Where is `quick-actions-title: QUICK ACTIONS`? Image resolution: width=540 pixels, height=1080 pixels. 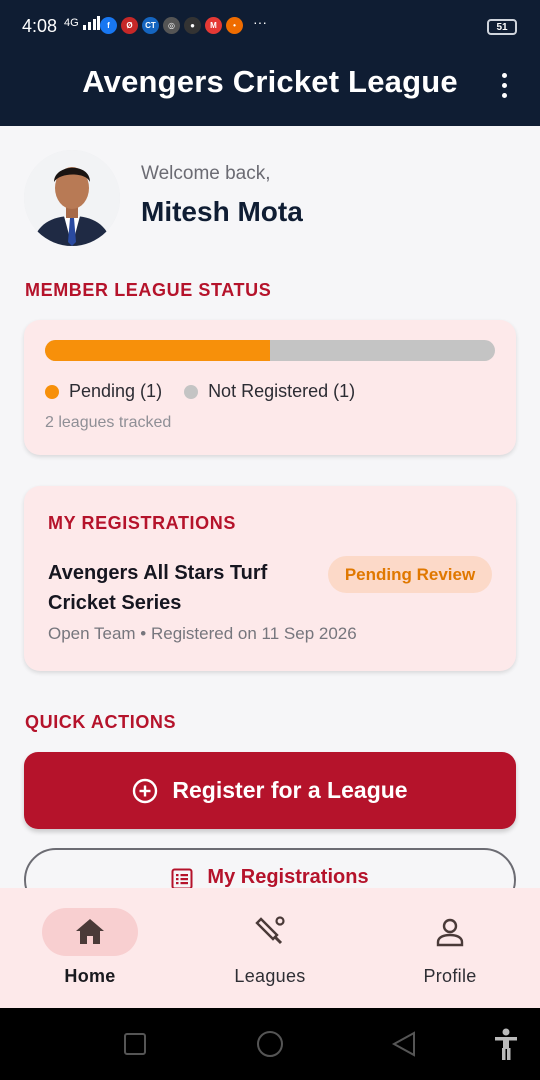 quick-actions-title: QUICK ACTIONS is located at coordinates (101, 722).